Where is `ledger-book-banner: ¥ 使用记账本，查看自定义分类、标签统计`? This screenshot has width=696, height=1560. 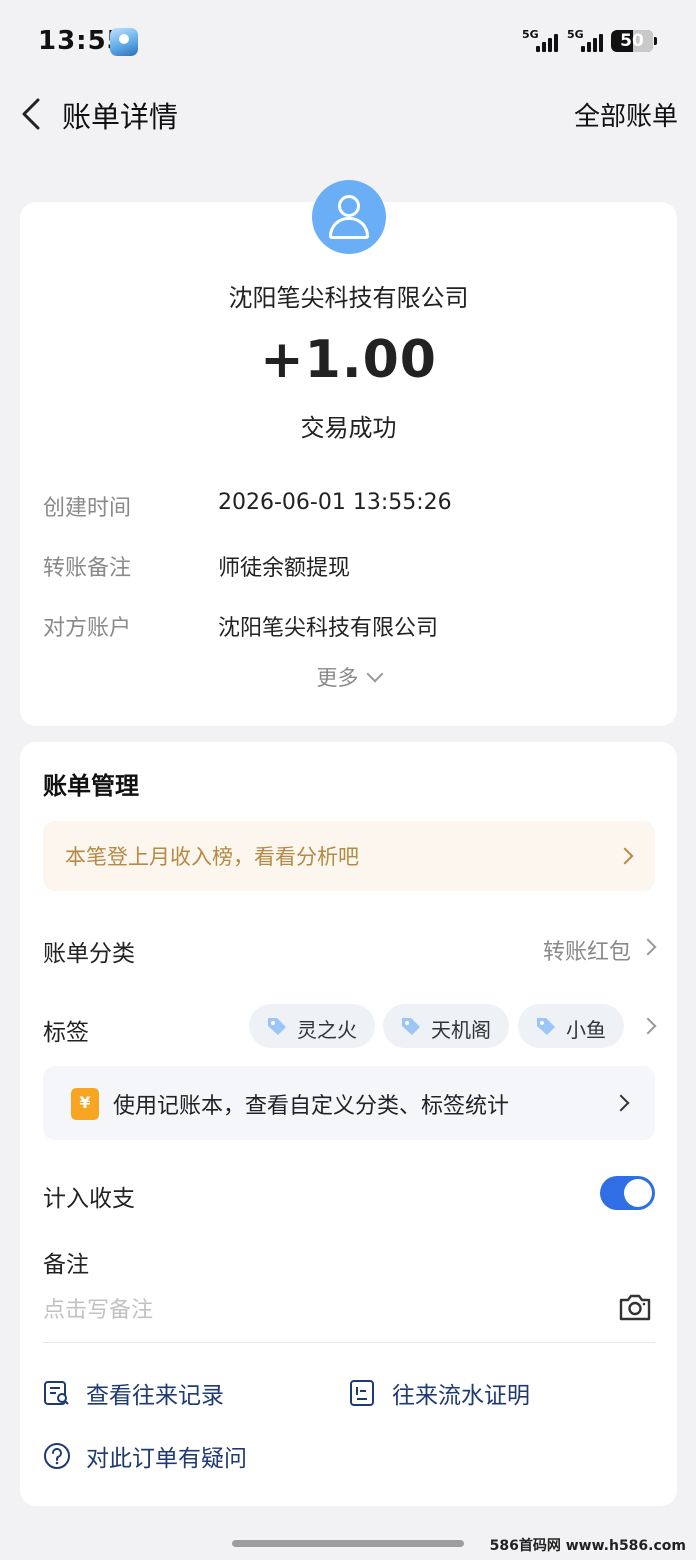 ledger-book-banner: ¥ 使用记账本，查看自定义分类、标签统计 is located at coordinates (349, 1103).